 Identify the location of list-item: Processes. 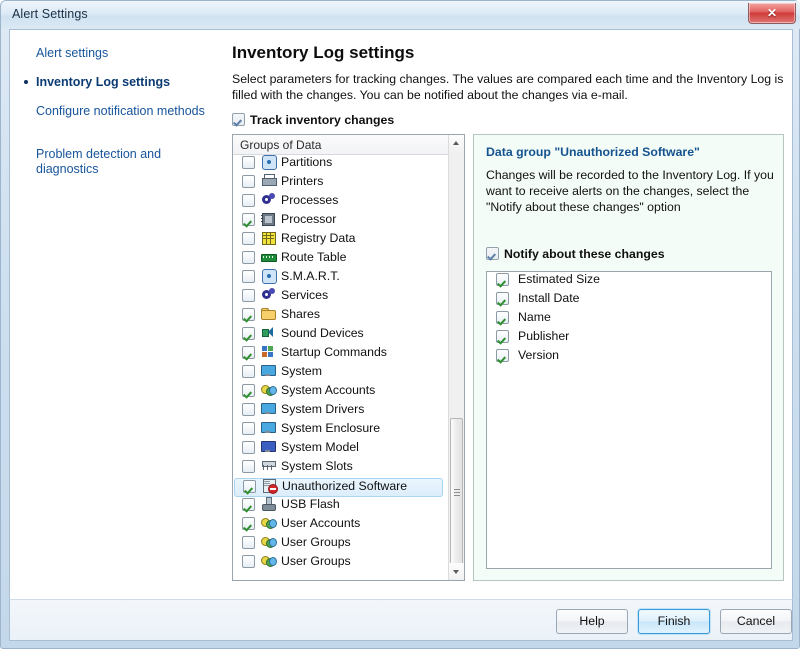
(341, 202).